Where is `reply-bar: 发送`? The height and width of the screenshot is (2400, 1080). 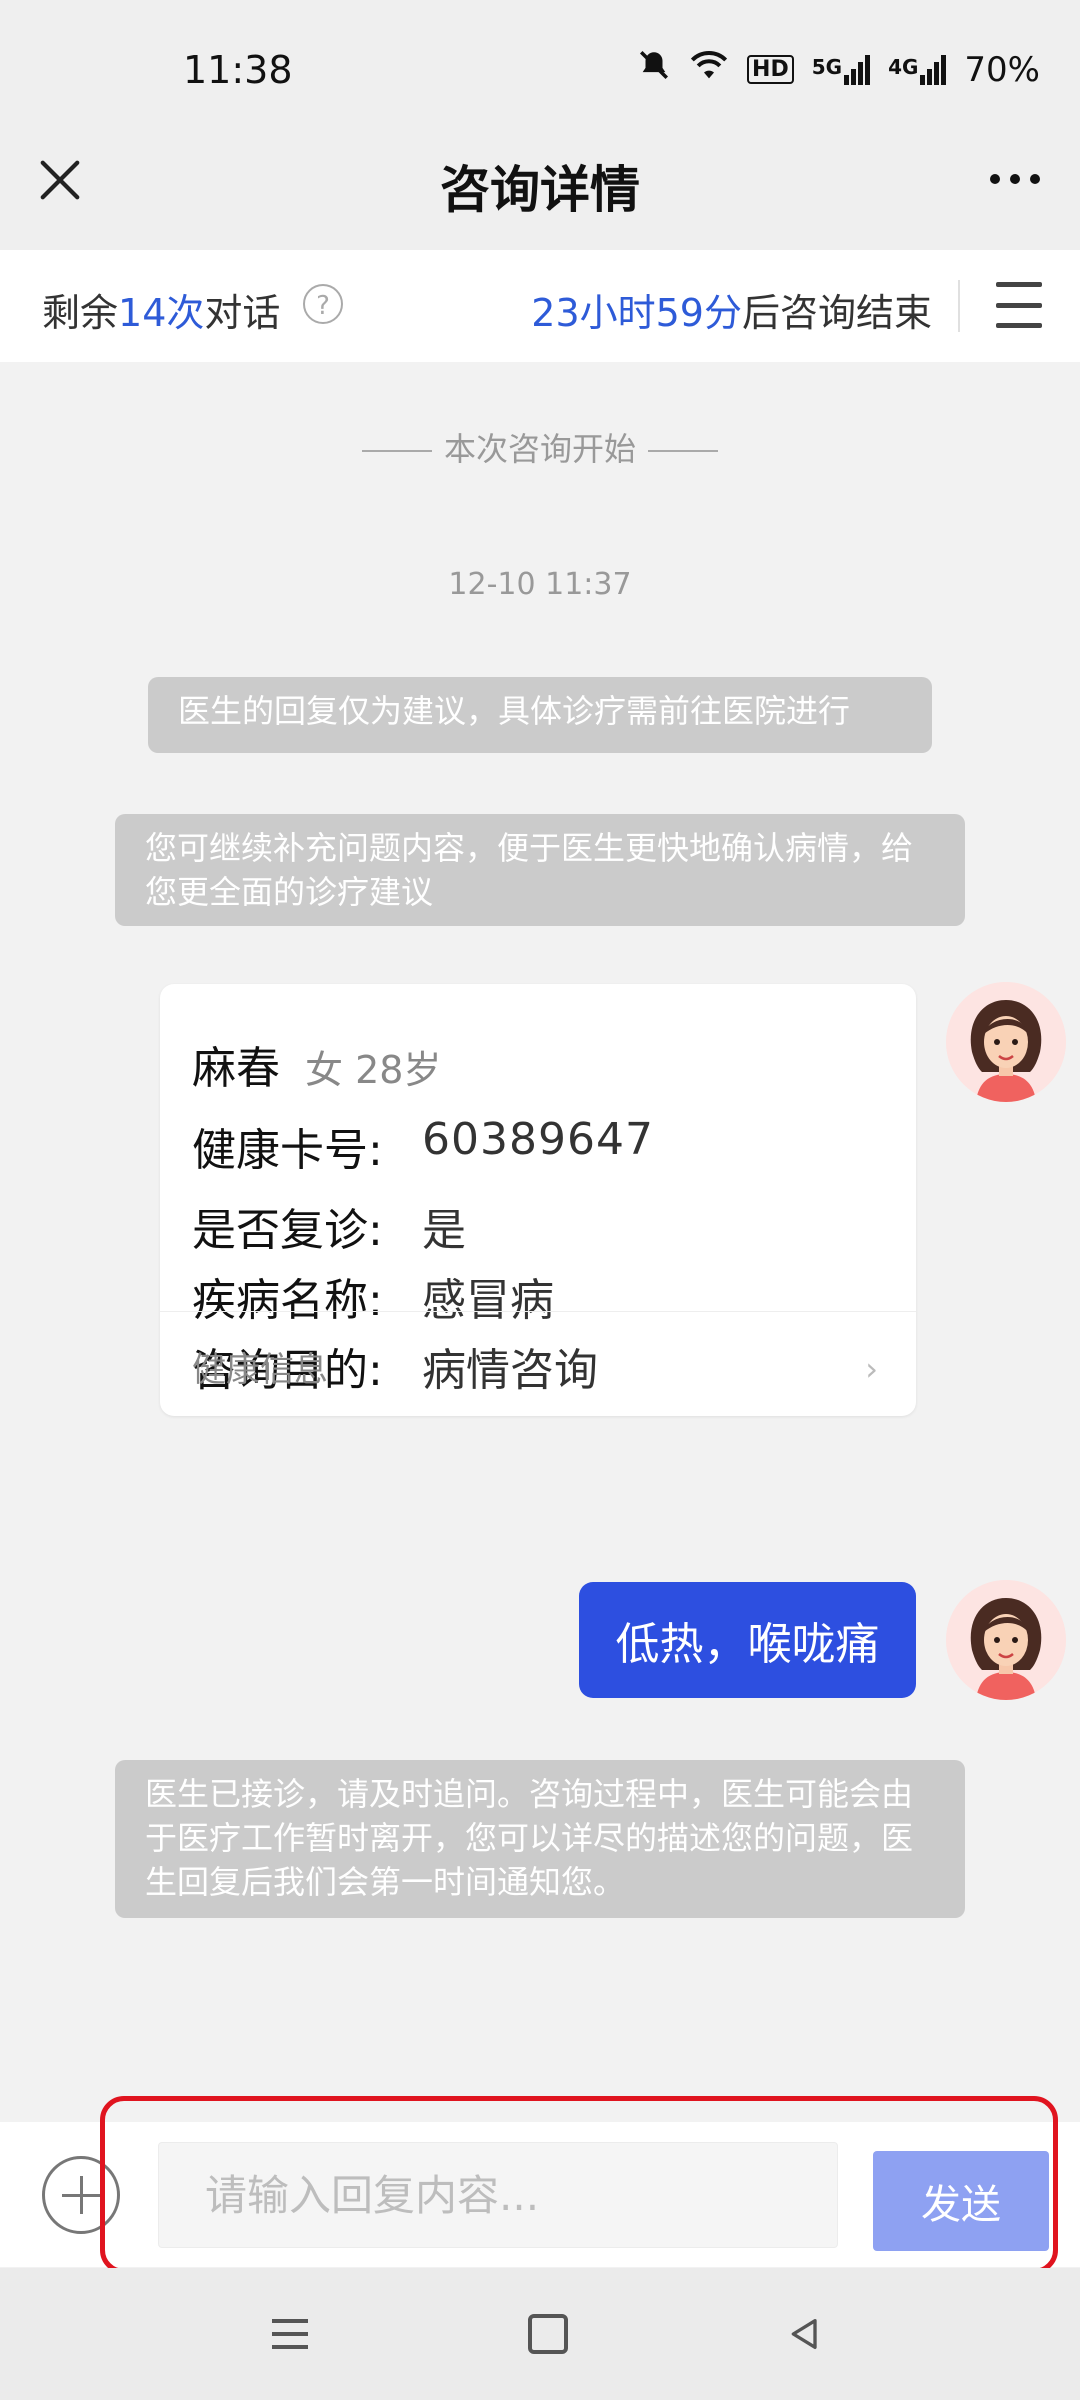
reply-bar: 发送 is located at coordinates (540, 2194).